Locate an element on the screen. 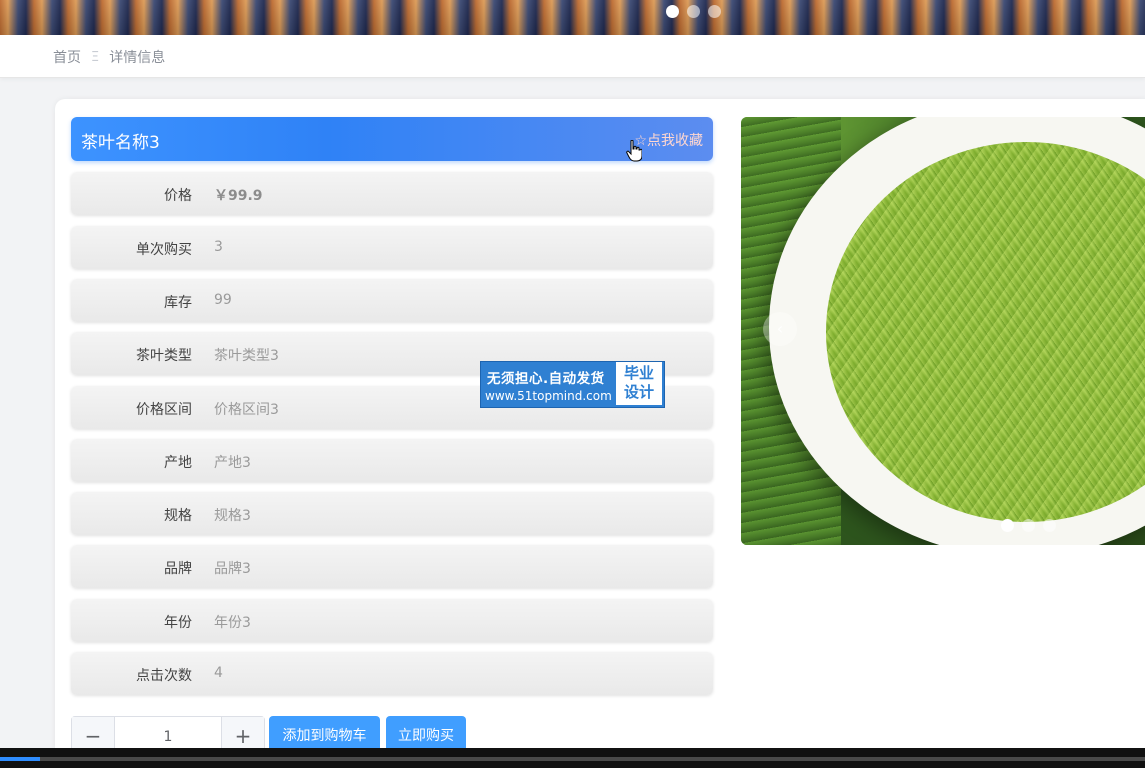 The image size is (1145, 768). breadcrumb: 首页 Ξ 详情信息 is located at coordinates (109, 57).